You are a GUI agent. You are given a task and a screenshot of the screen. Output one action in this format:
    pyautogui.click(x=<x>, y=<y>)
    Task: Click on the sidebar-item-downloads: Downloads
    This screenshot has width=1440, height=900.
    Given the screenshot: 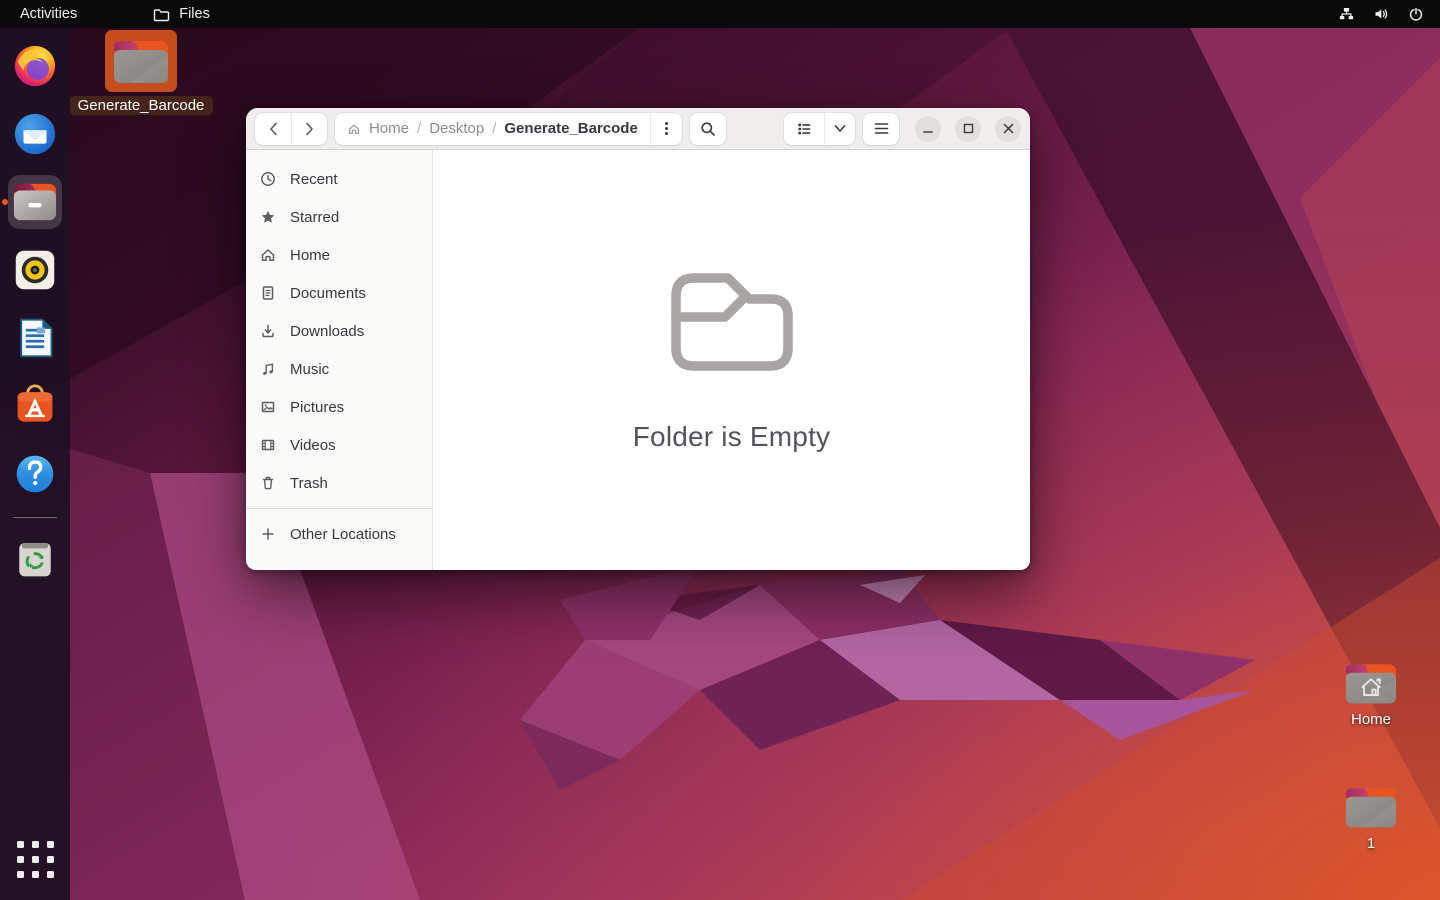 What is the action you would take?
    pyautogui.click(x=339, y=331)
    